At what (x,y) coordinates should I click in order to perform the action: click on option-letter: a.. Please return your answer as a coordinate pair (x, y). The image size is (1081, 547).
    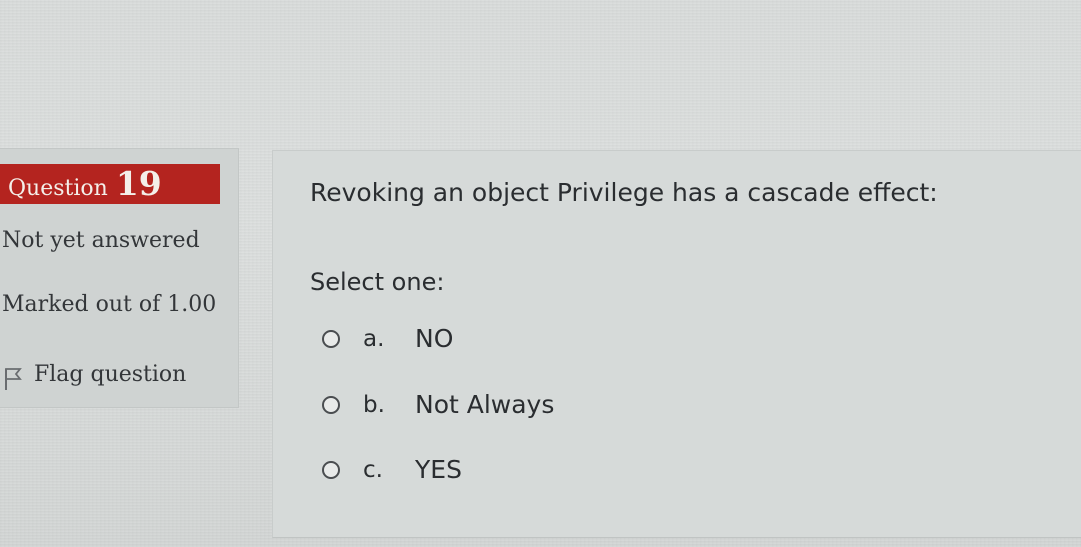
    Looking at the image, I should click on (374, 338).